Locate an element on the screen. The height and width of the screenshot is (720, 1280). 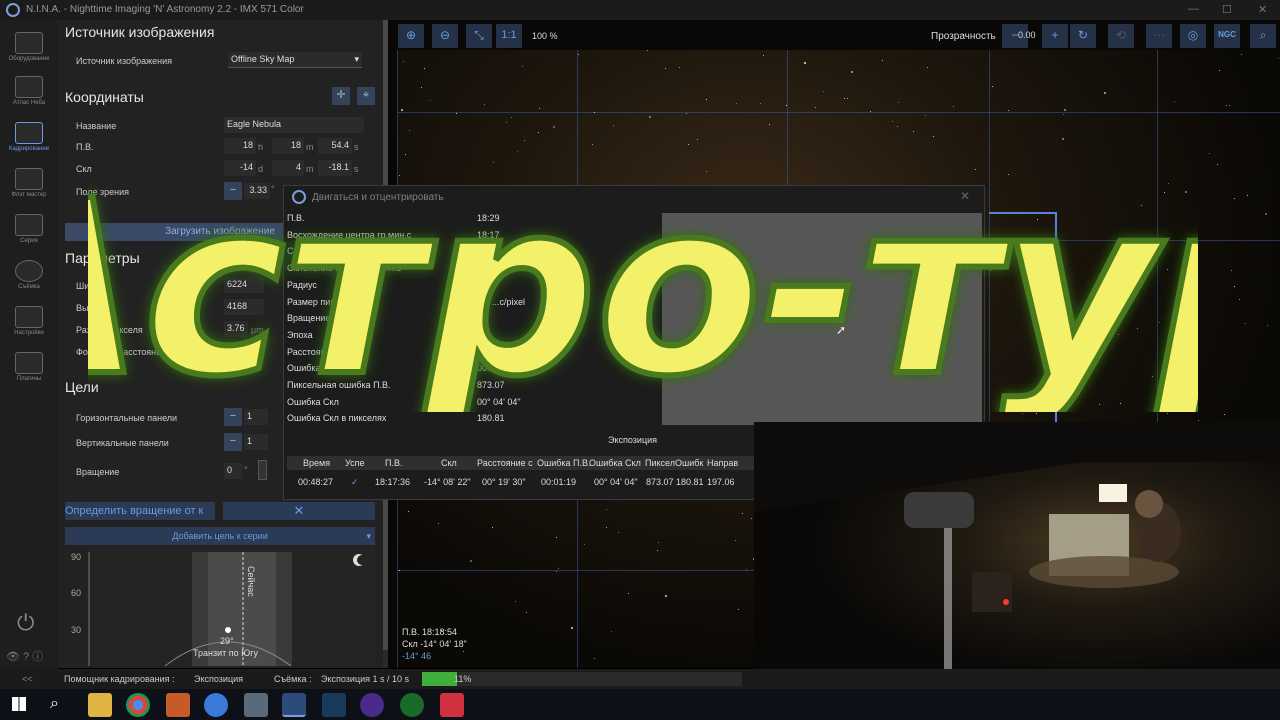
rotation-slider is located at coordinates (262, 470).